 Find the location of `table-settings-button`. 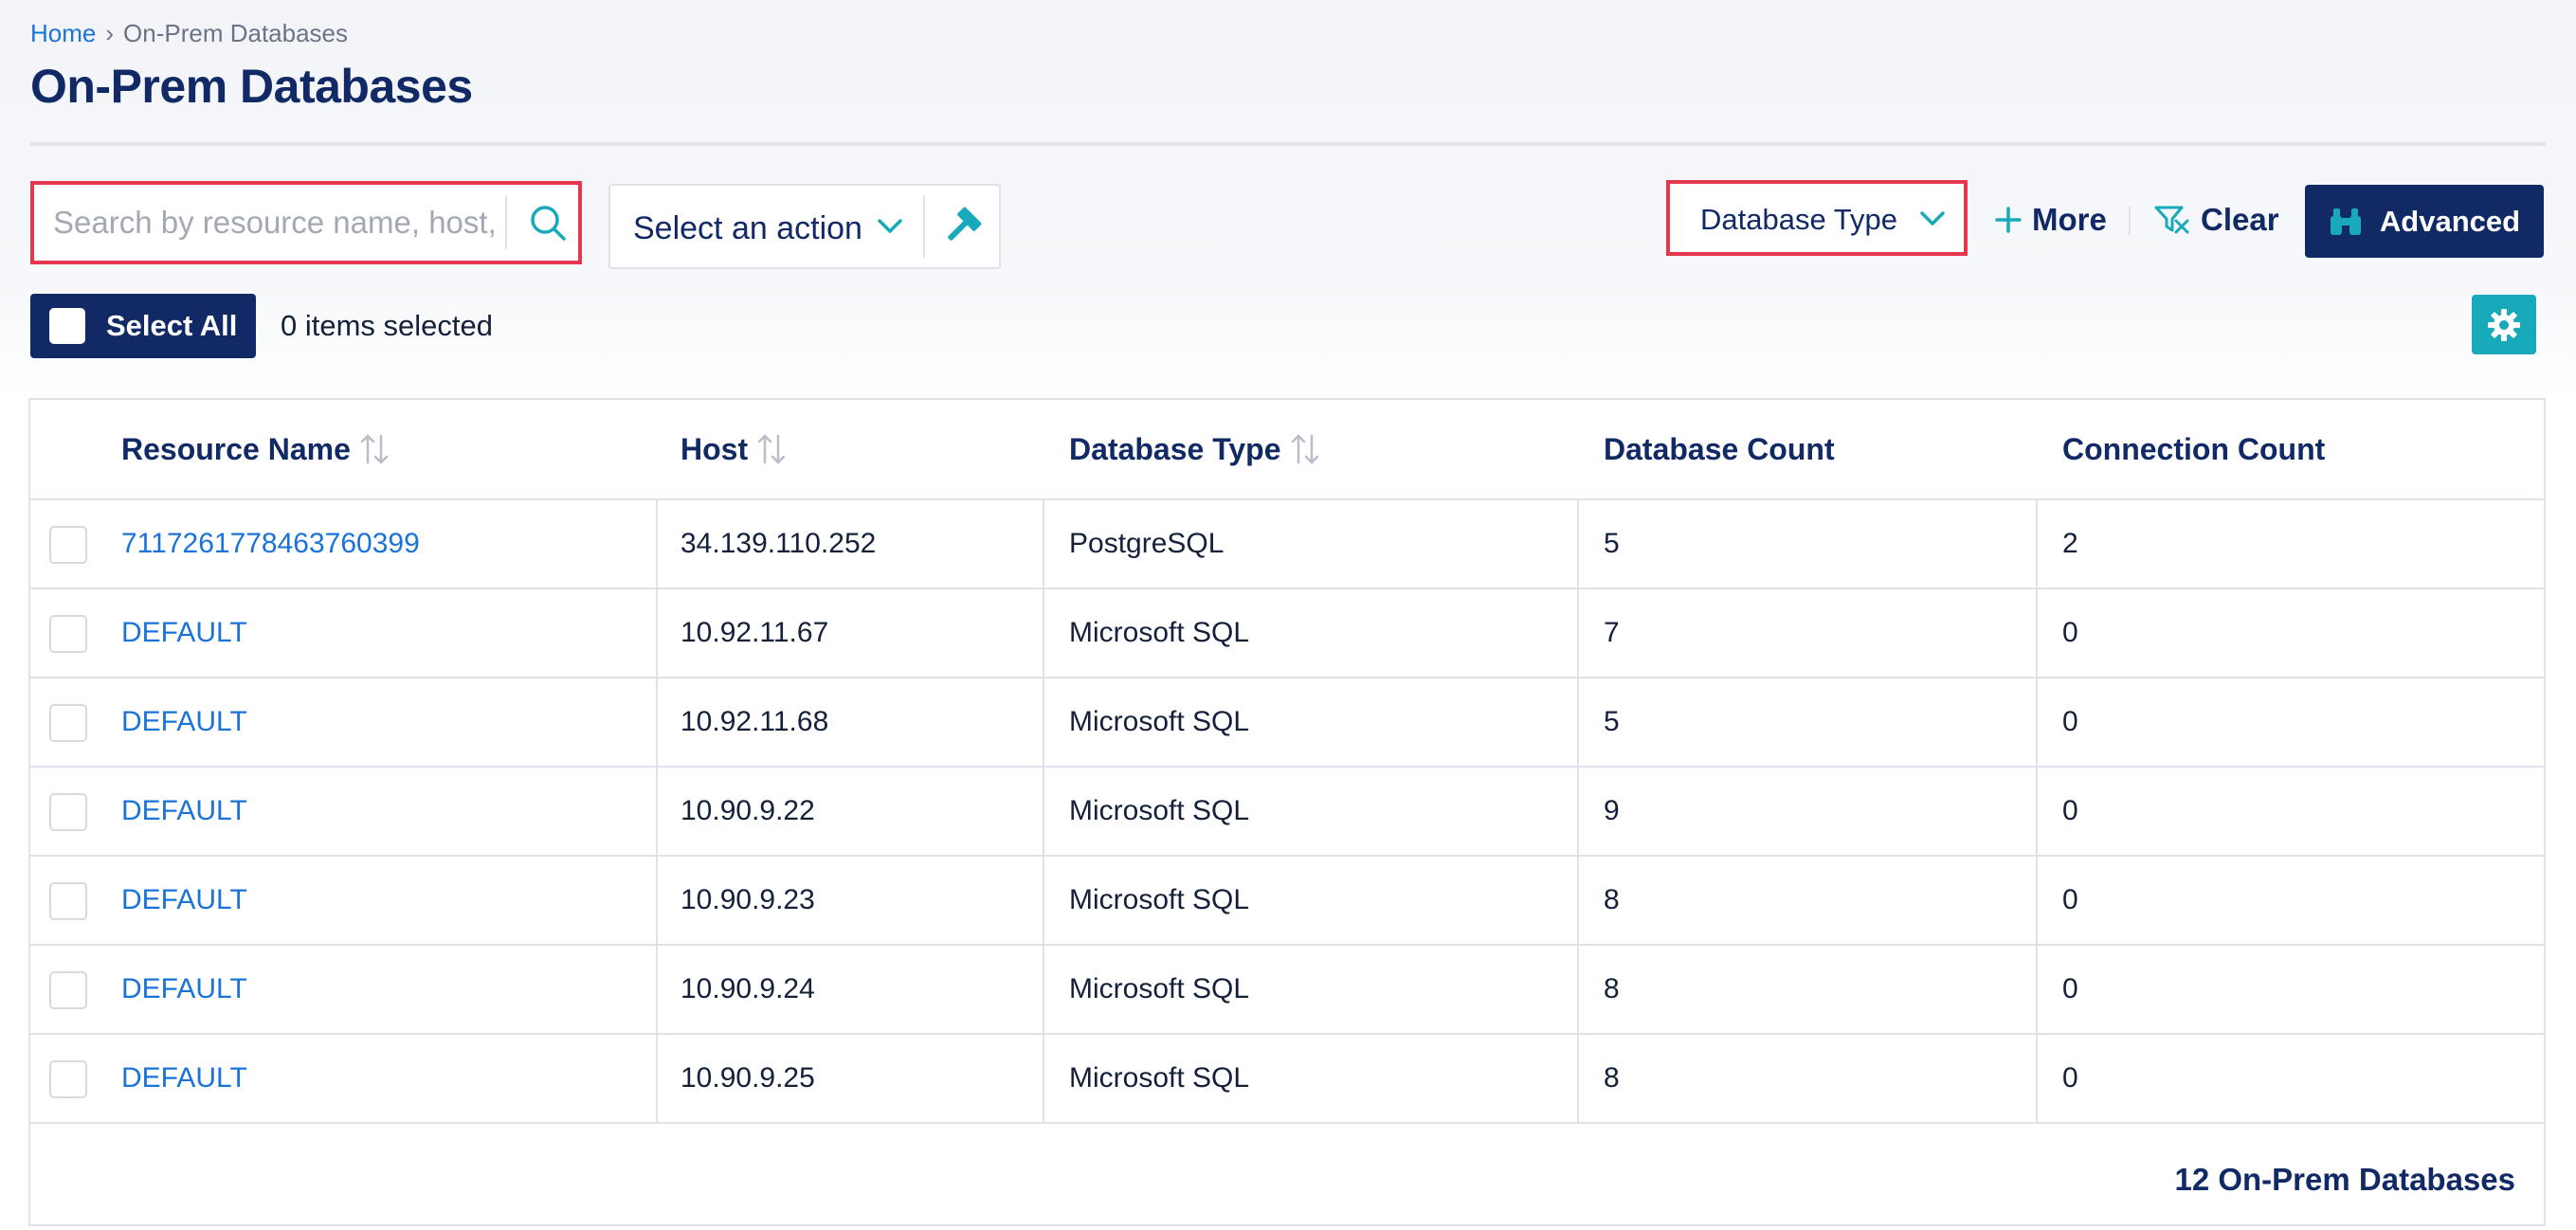

table-settings-button is located at coordinates (2504, 324).